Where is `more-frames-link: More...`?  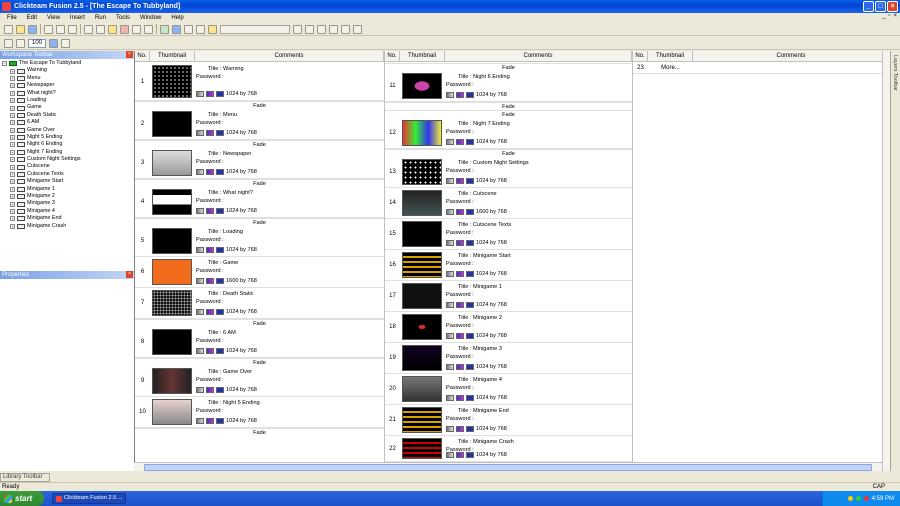 more-frames-link: More... is located at coordinates (670, 68).